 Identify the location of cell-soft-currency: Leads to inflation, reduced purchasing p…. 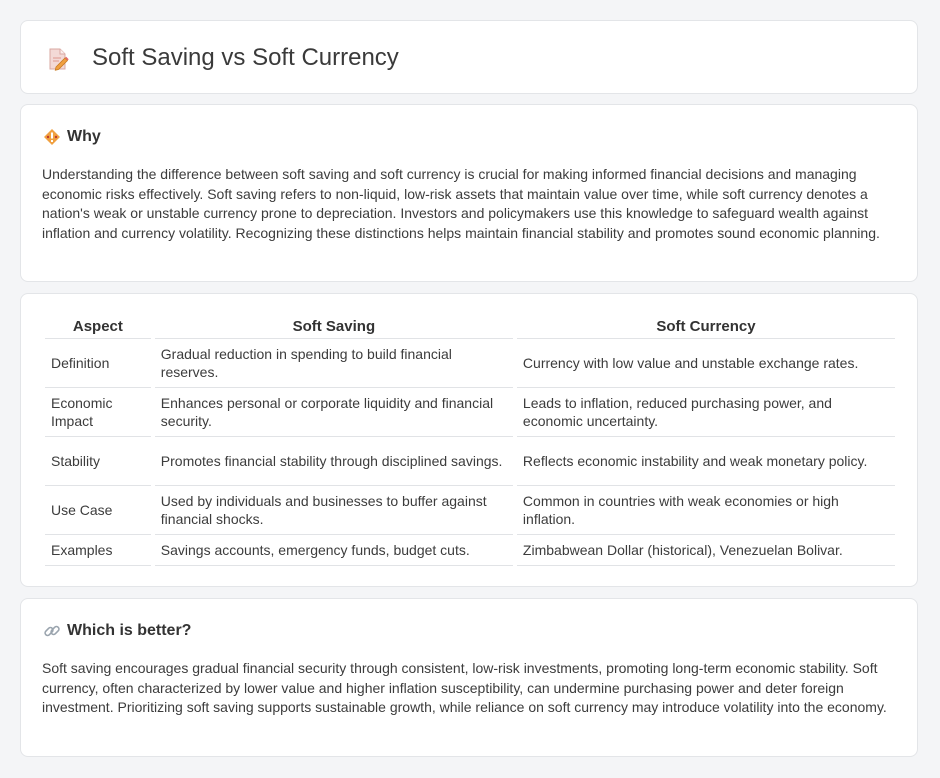
(705, 412).